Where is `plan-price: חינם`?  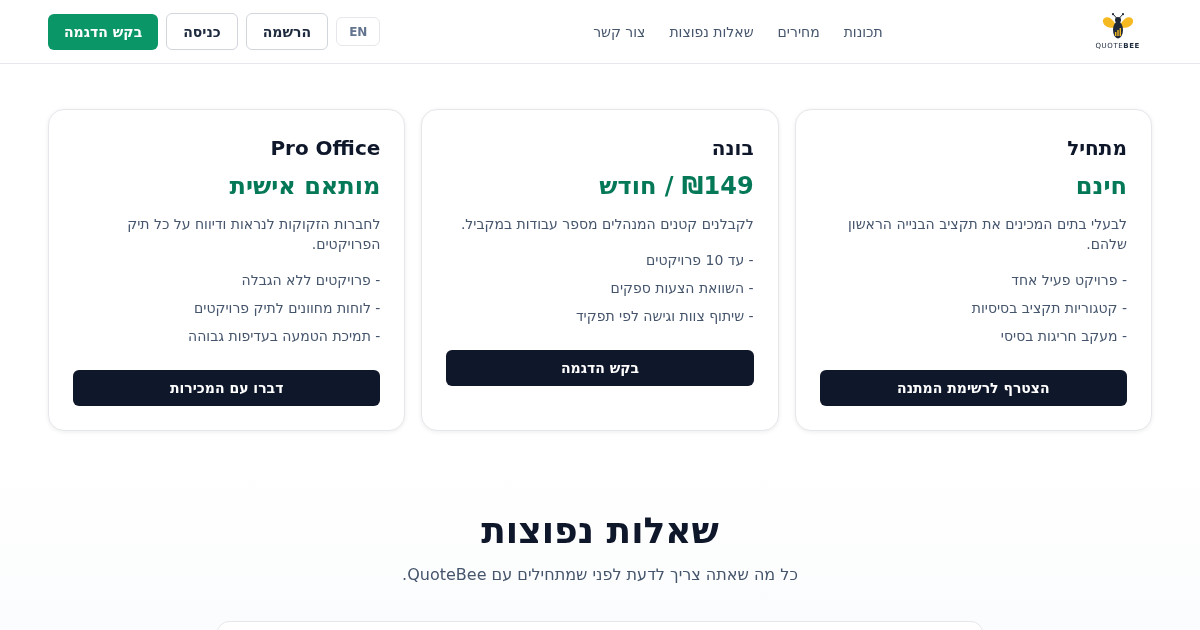 plan-price: חינם is located at coordinates (1100, 186).